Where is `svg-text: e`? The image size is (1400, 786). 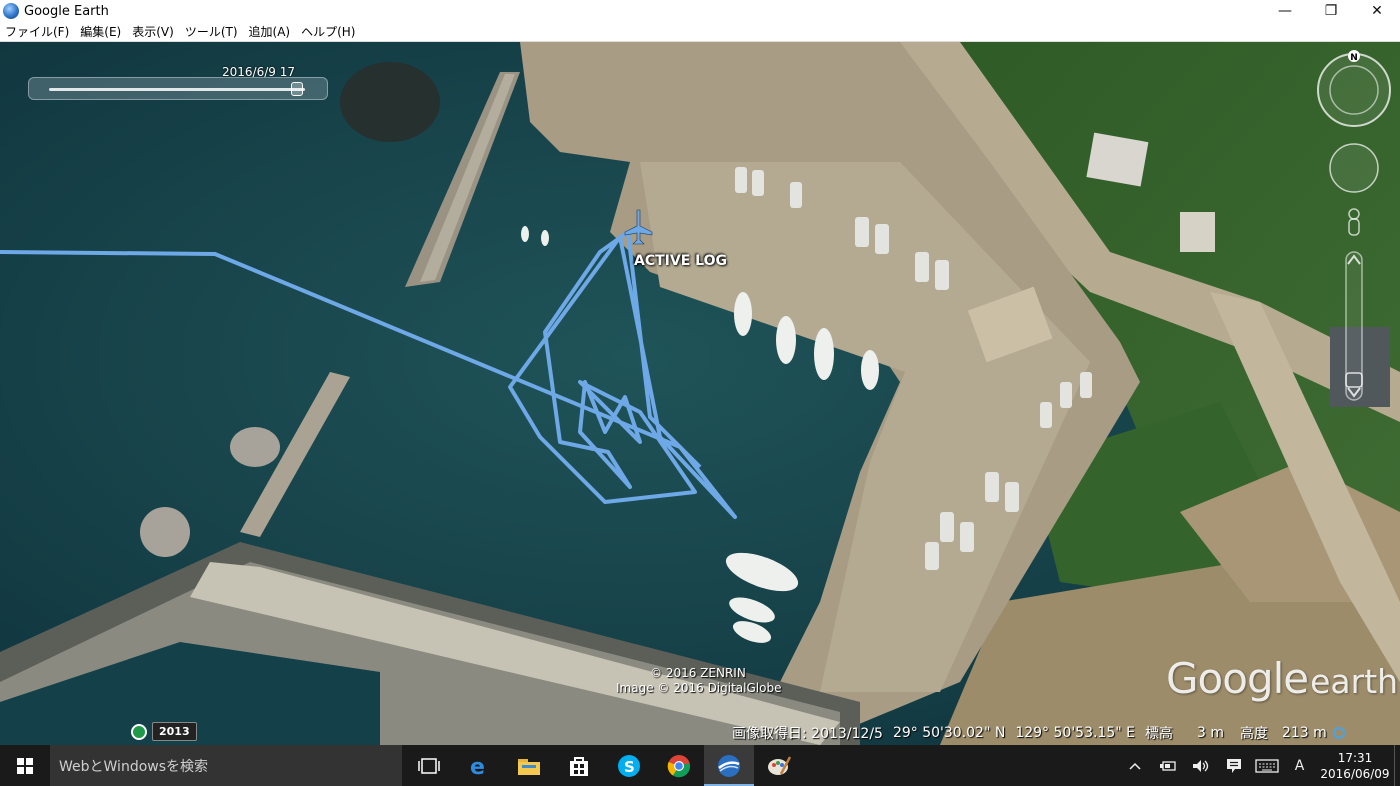 svg-text: e is located at coordinates (477, 766).